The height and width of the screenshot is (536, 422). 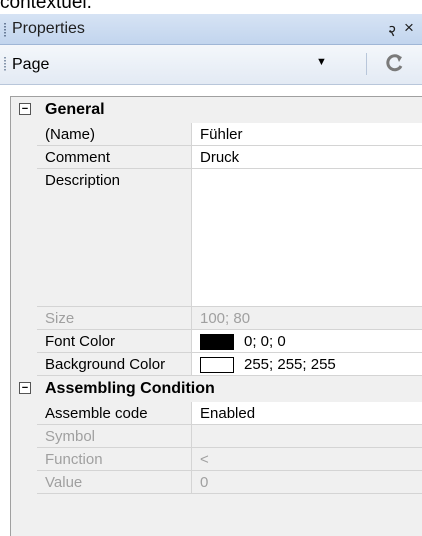 What do you see at coordinates (225, 318) in the screenshot?
I see `property-value: 100; 80` at bounding box center [225, 318].